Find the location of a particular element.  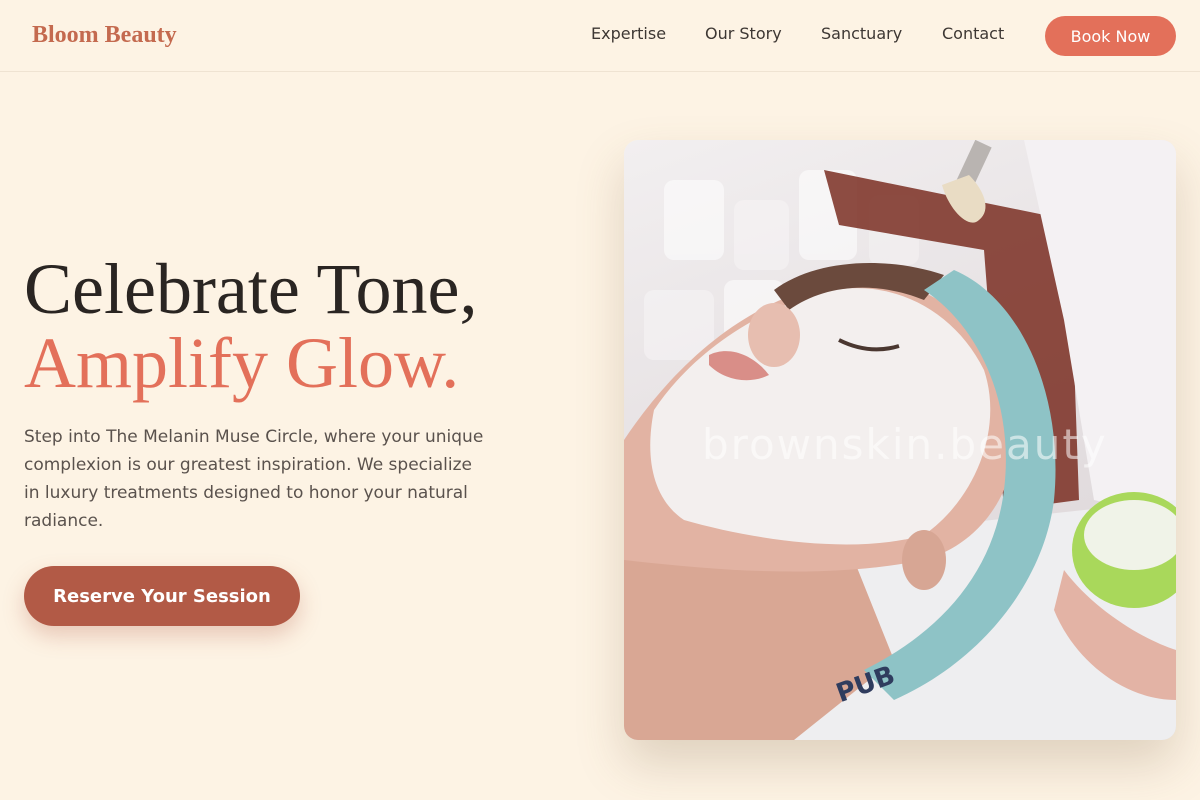

hero-title-line-2: Amplify Glow. is located at coordinates (242, 363).